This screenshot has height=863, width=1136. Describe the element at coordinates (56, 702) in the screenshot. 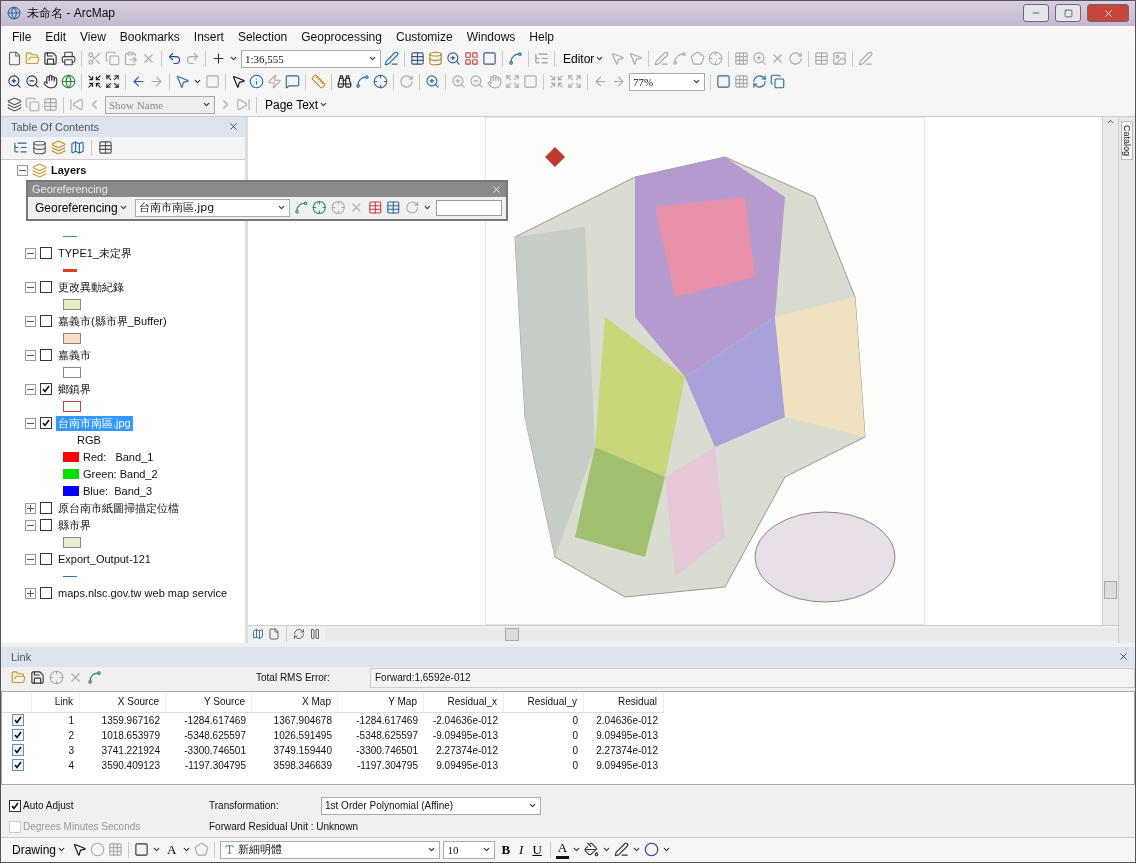

I see `column-header: Link` at that location.